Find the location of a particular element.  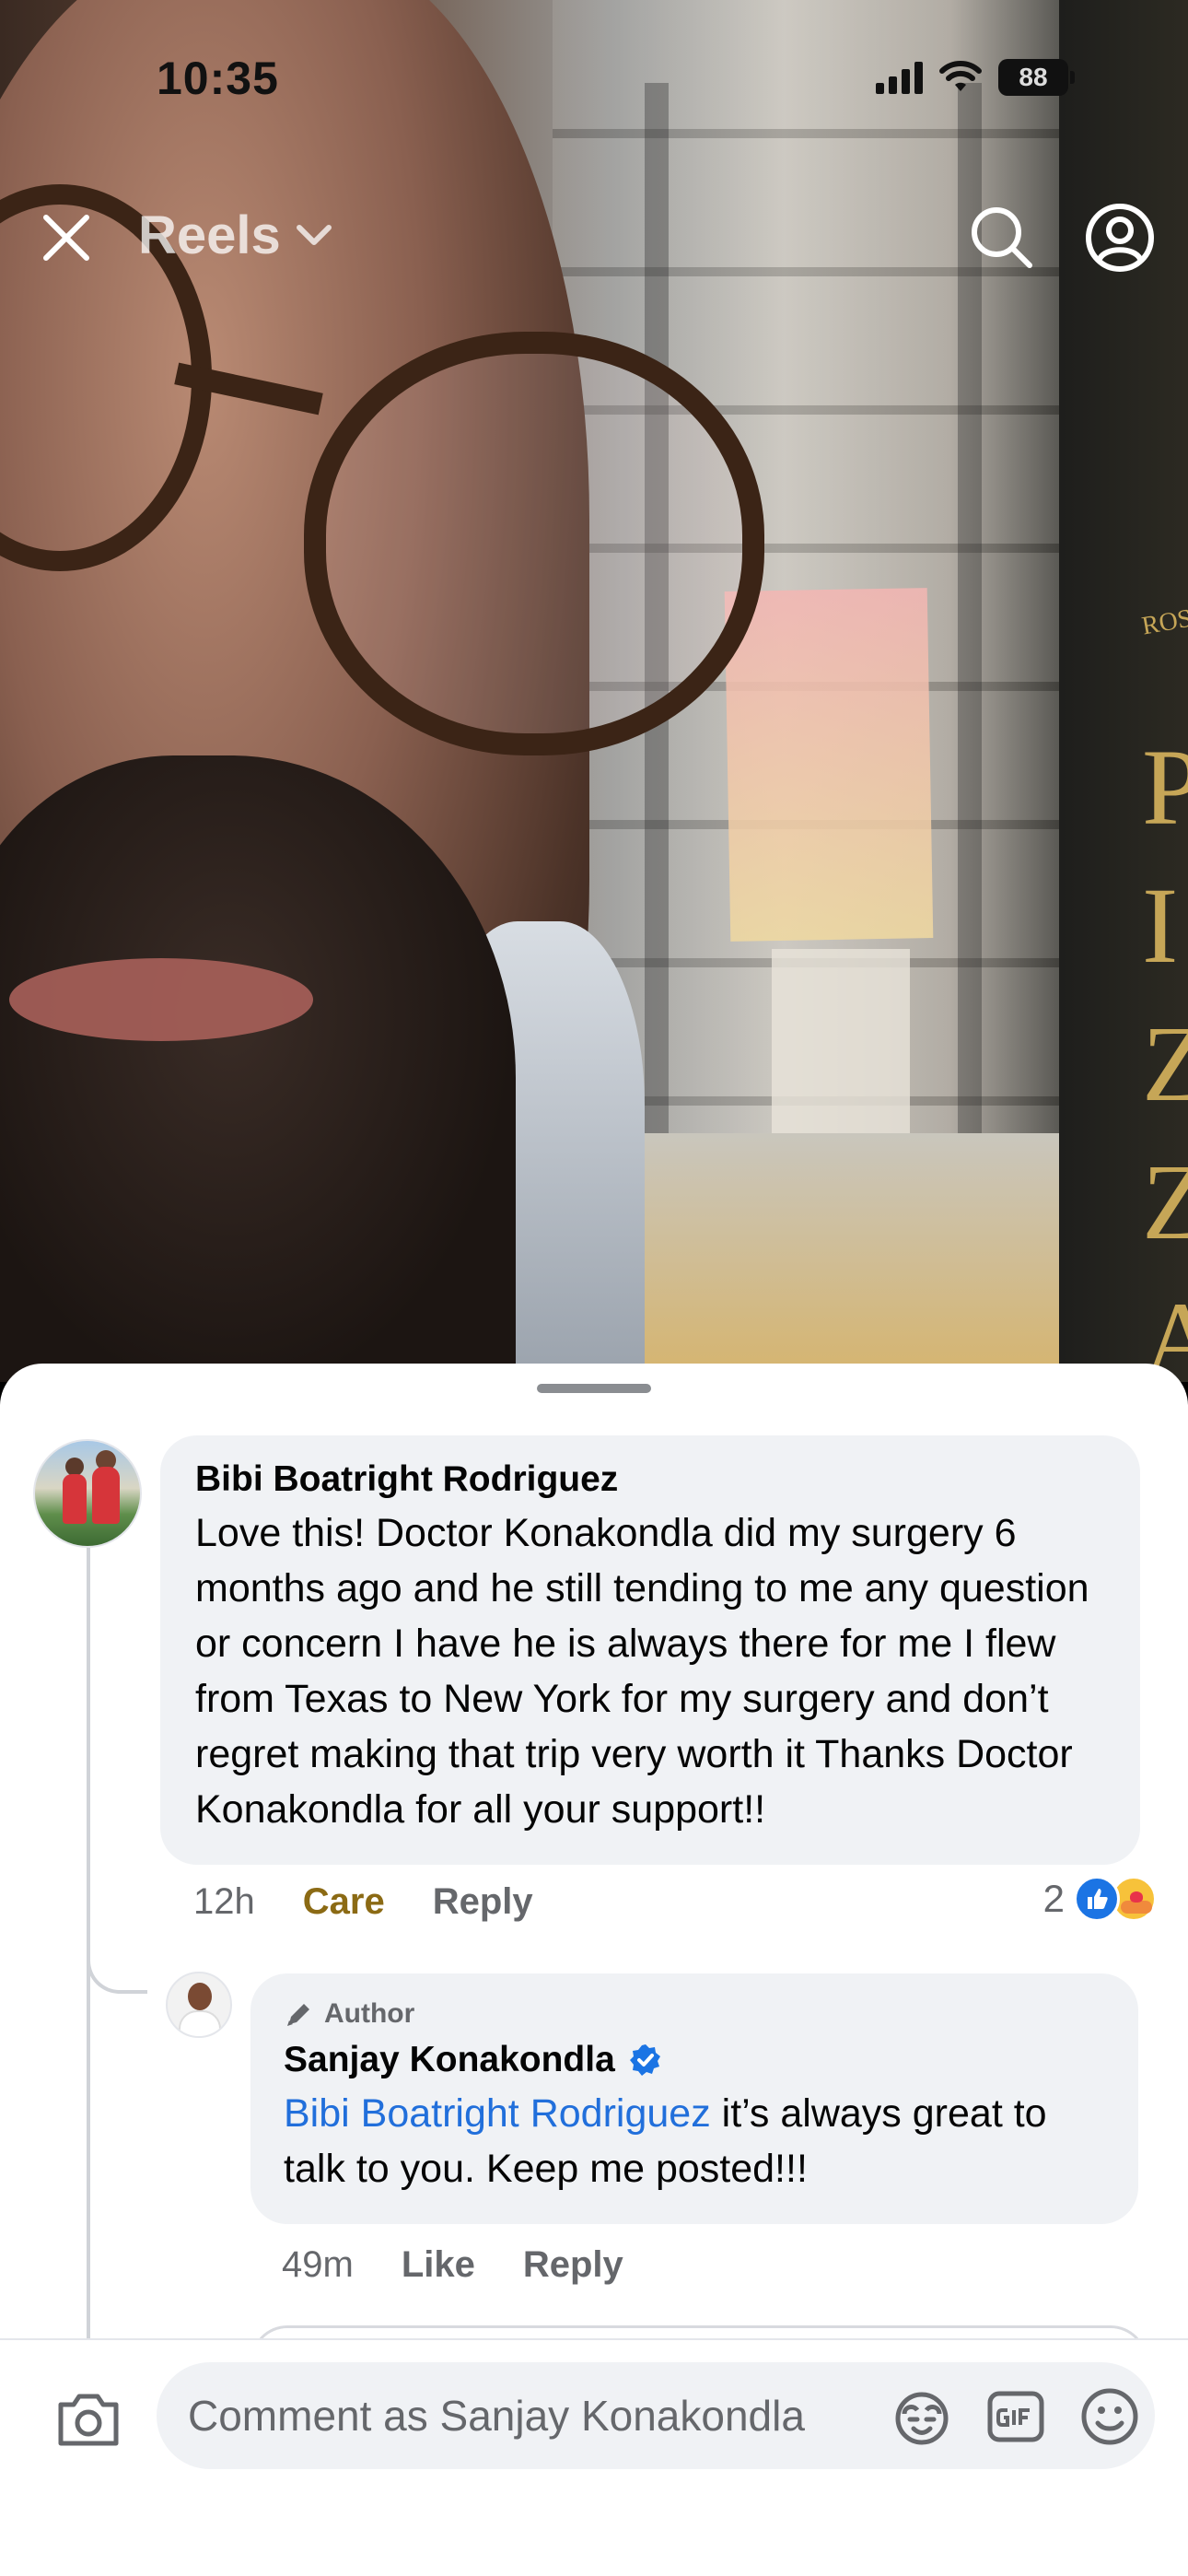

reaction-summary: 2 is located at coordinates (1100, 1899).